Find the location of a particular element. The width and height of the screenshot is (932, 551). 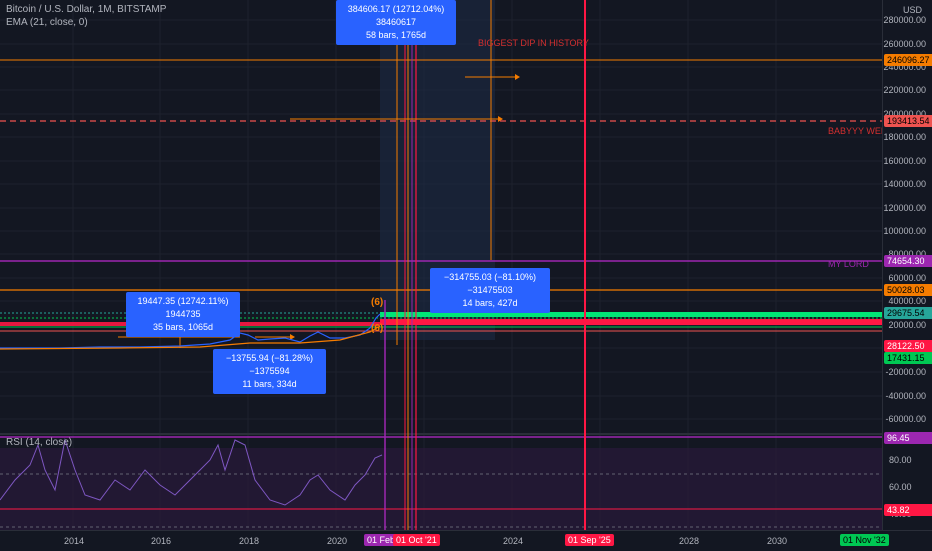

time-tick-label: 2016 is located at coordinates (161, 541).